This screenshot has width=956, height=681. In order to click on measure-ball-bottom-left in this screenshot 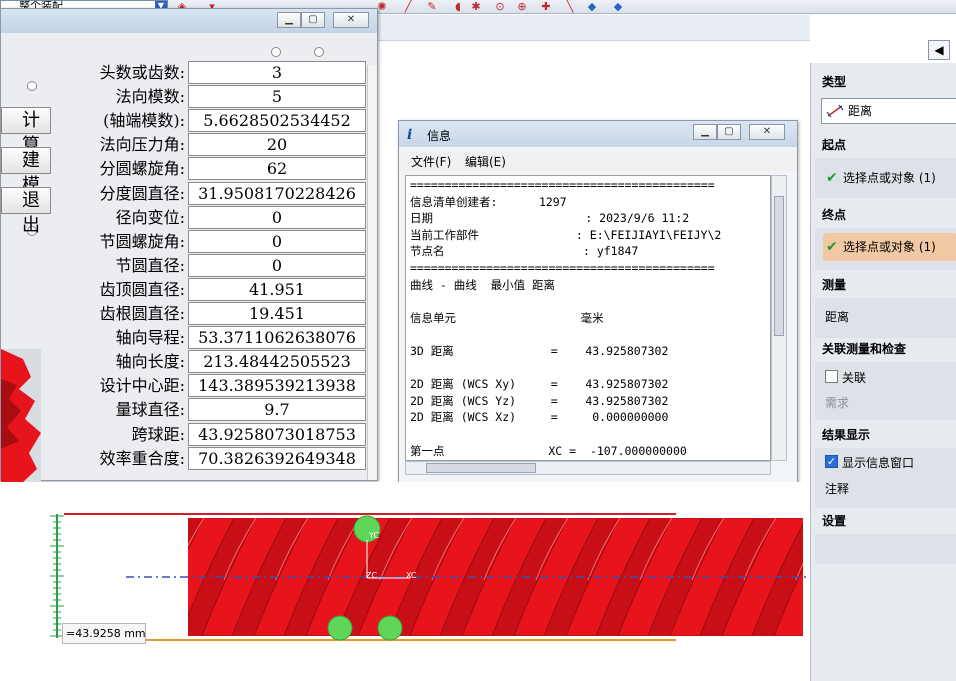, I will do `click(340, 628)`.